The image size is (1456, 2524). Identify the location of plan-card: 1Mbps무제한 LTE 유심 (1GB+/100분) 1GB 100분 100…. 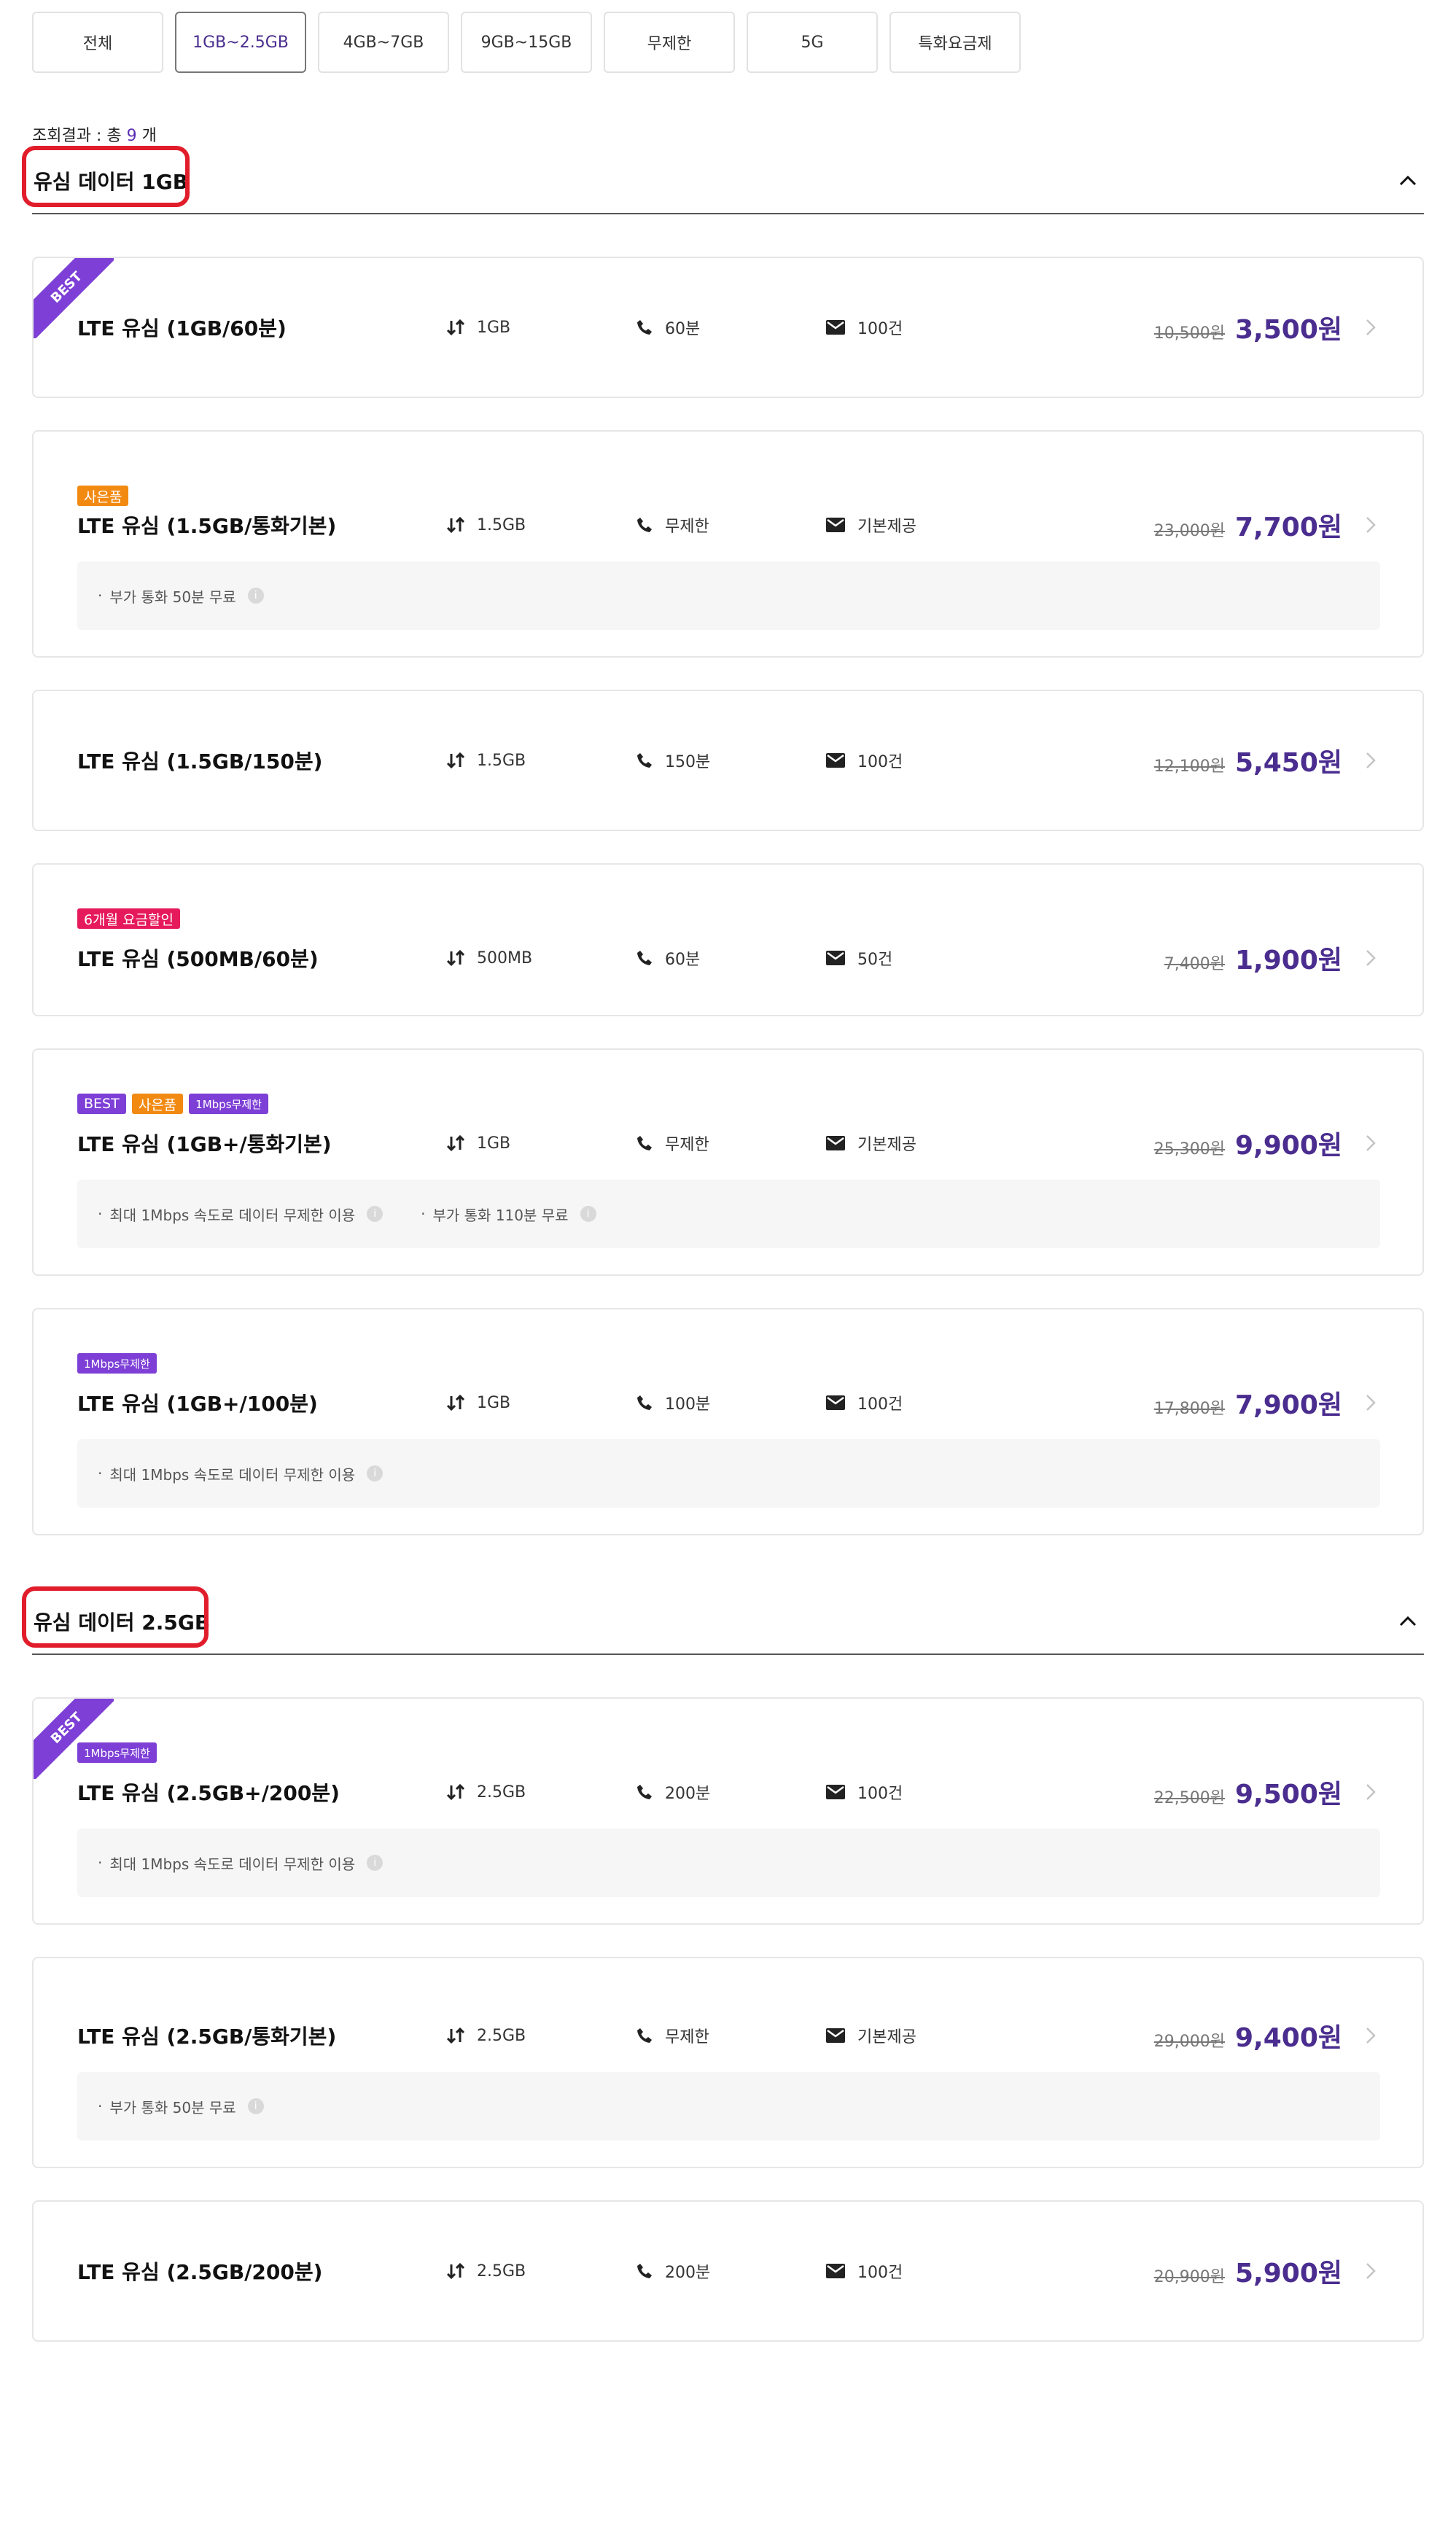
(728, 1422).